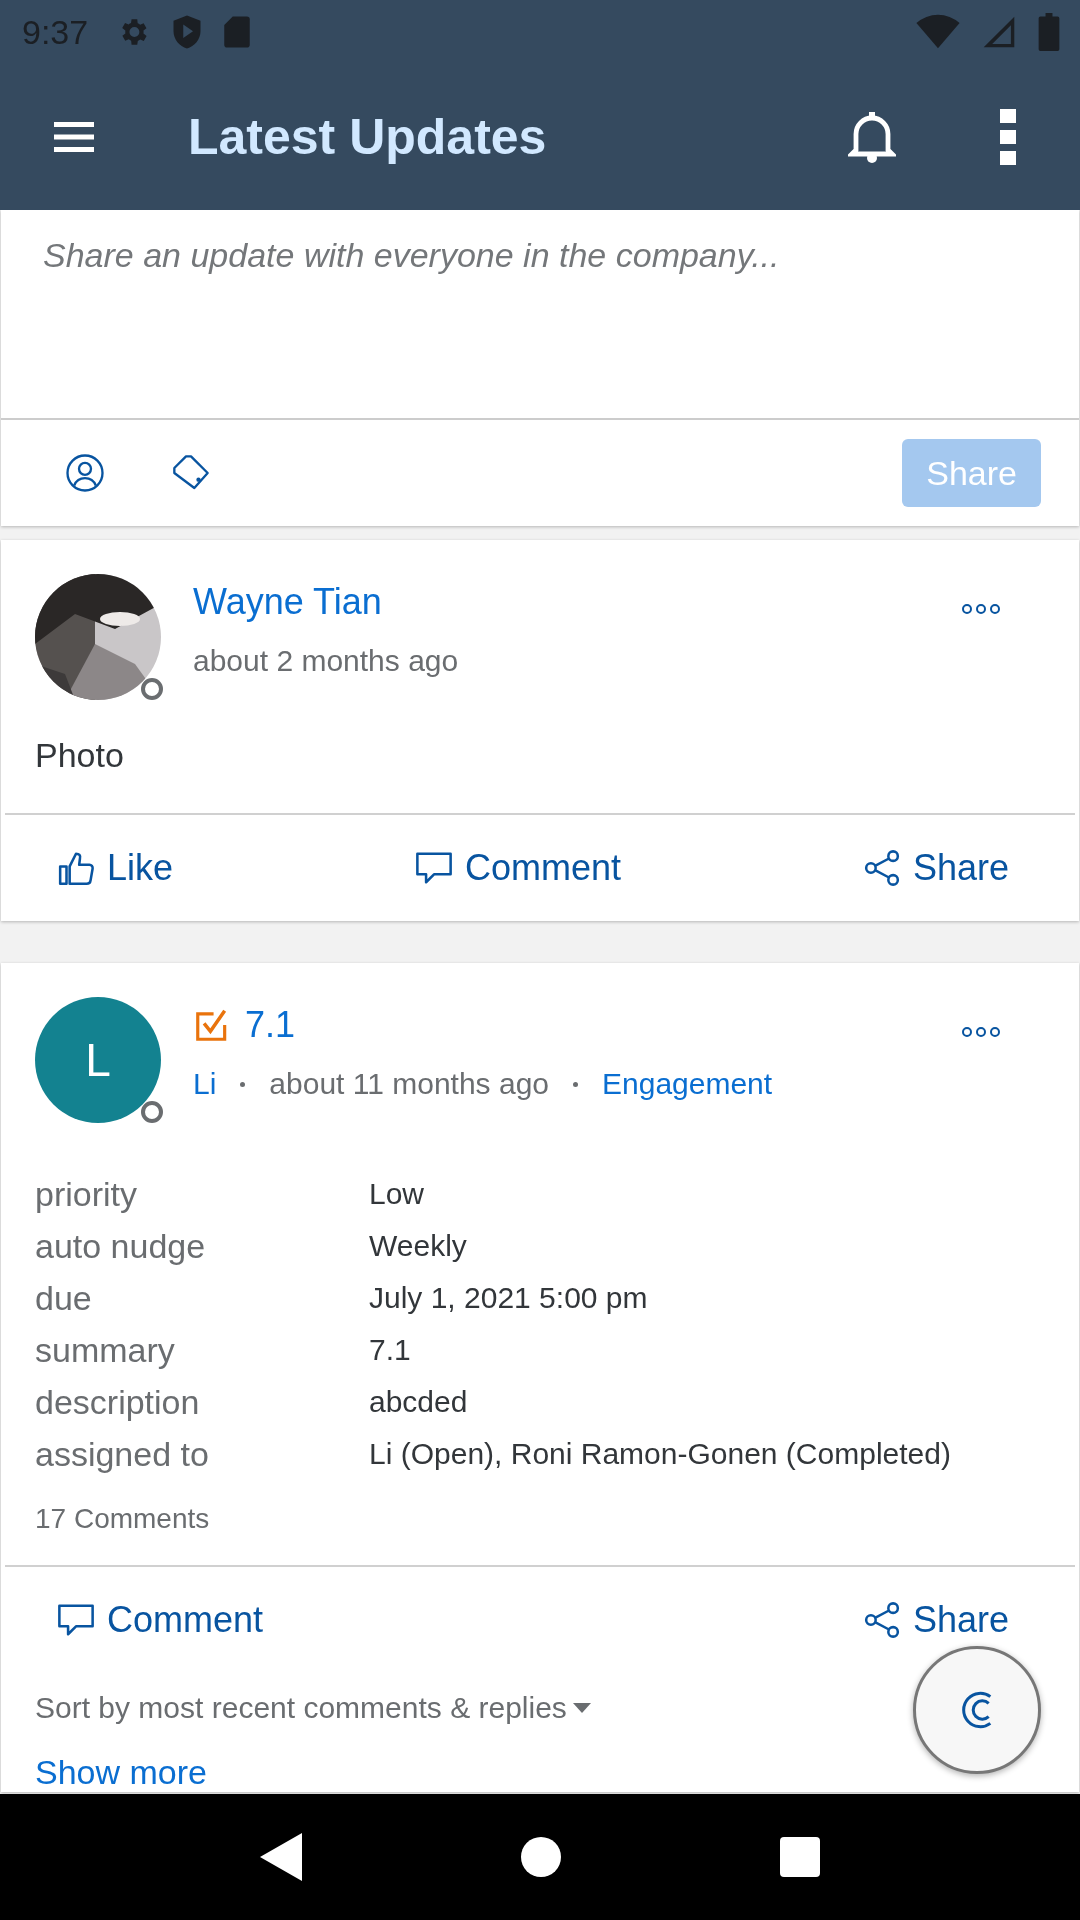  Describe the element at coordinates (938, 32) in the screenshot. I see `wifi-icon` at that location.